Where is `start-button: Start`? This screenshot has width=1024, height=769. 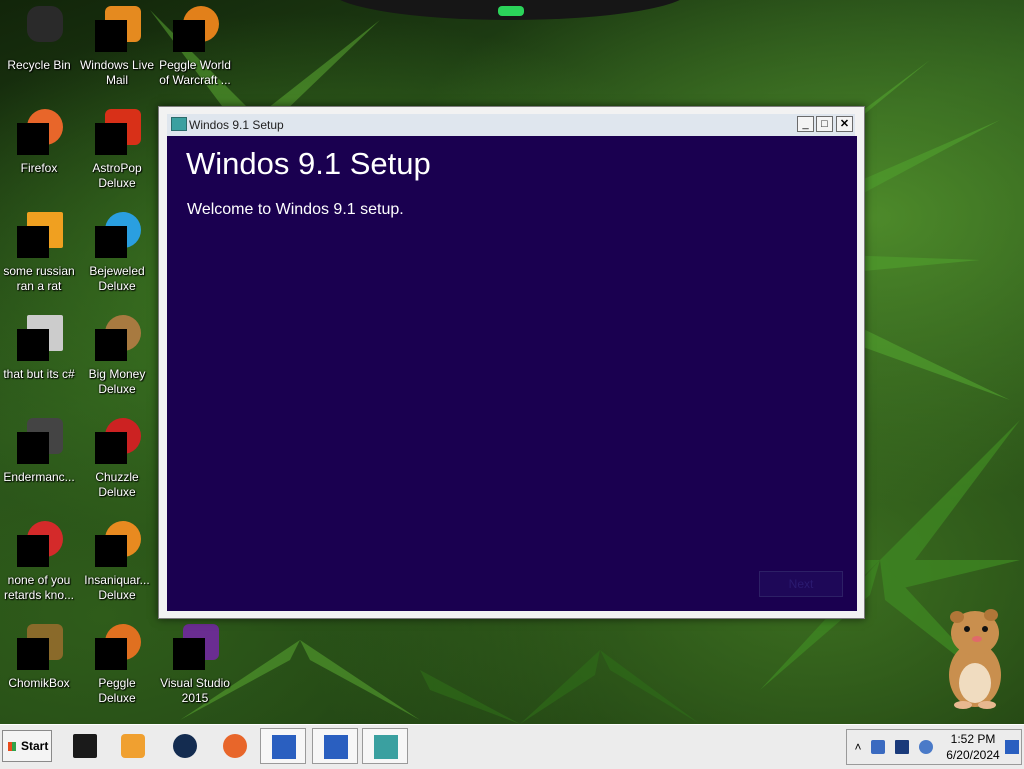 start-button: Start is located at coordinates (27, 746).